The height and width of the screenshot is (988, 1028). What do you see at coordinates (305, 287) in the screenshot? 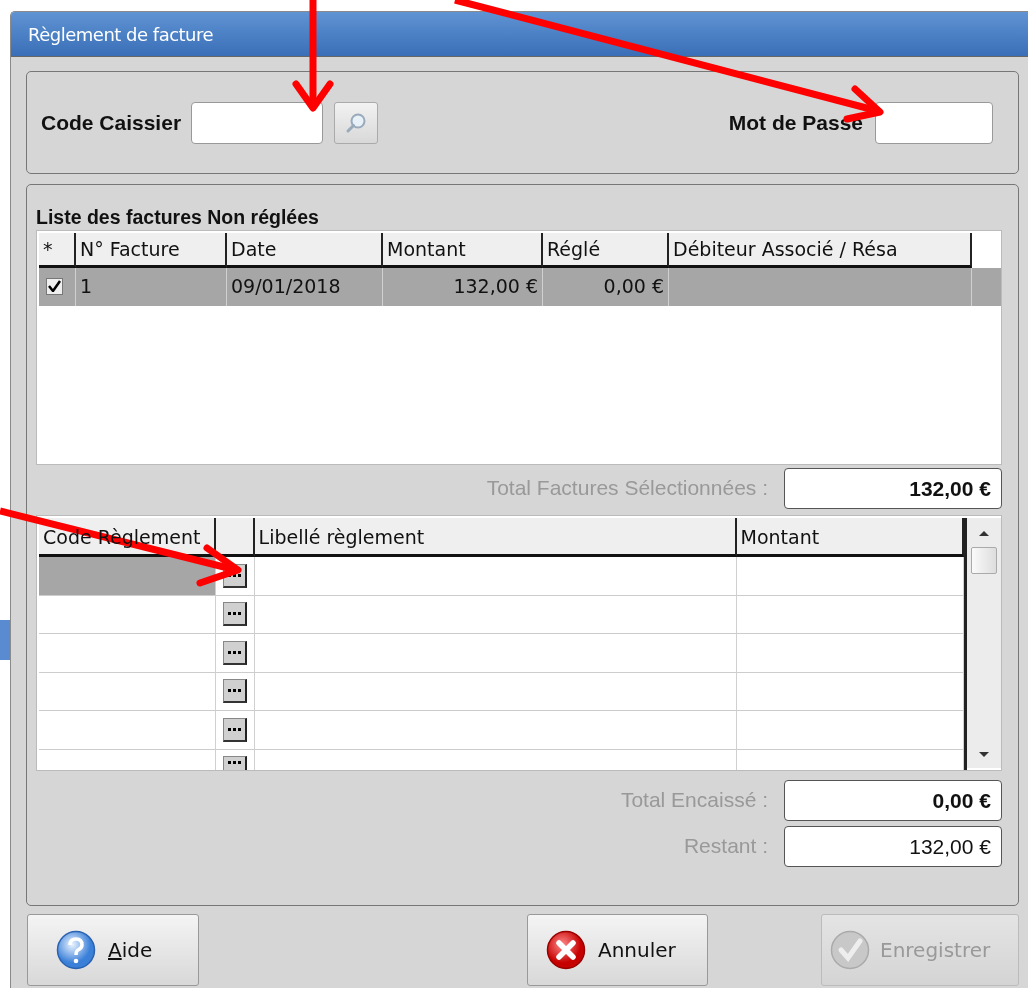
I see `table-cell: 09/01/2018` at bounding box center [305, 287].